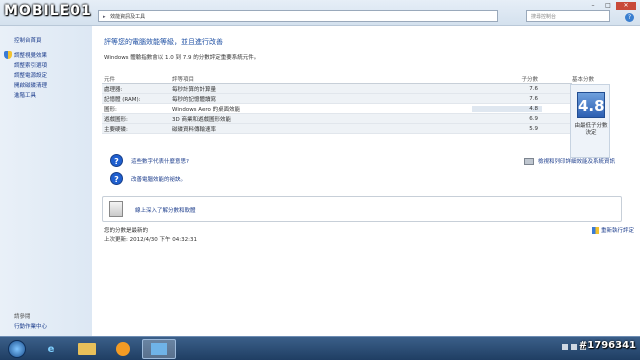 This screenshot has height=360, width=640. I want to click on minimize-icon: –, so click(593, 6).